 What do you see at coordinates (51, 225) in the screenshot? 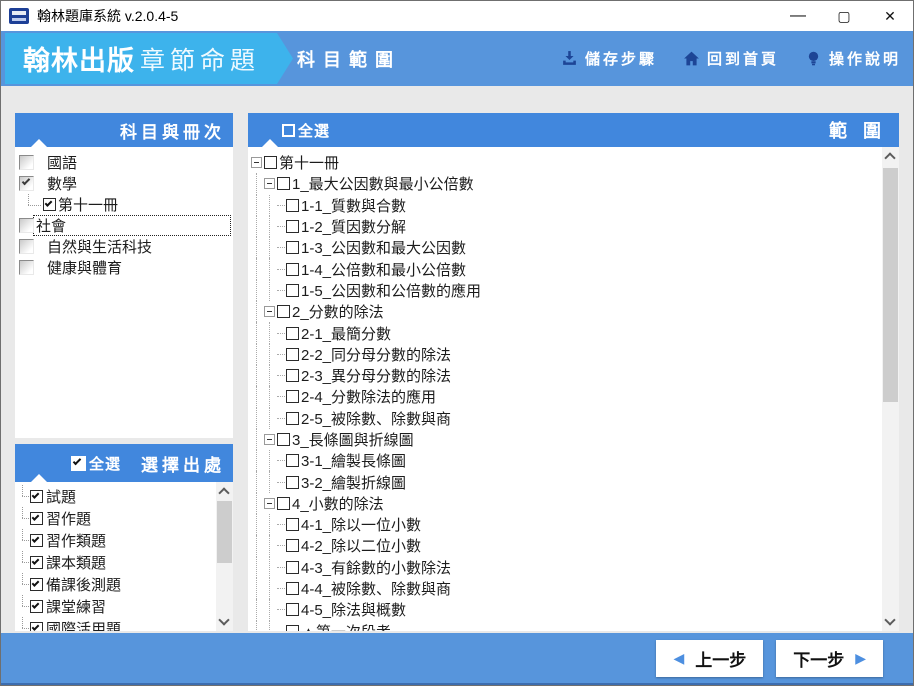
I see `subject-label: 社會` at bounding box center [51, 225].